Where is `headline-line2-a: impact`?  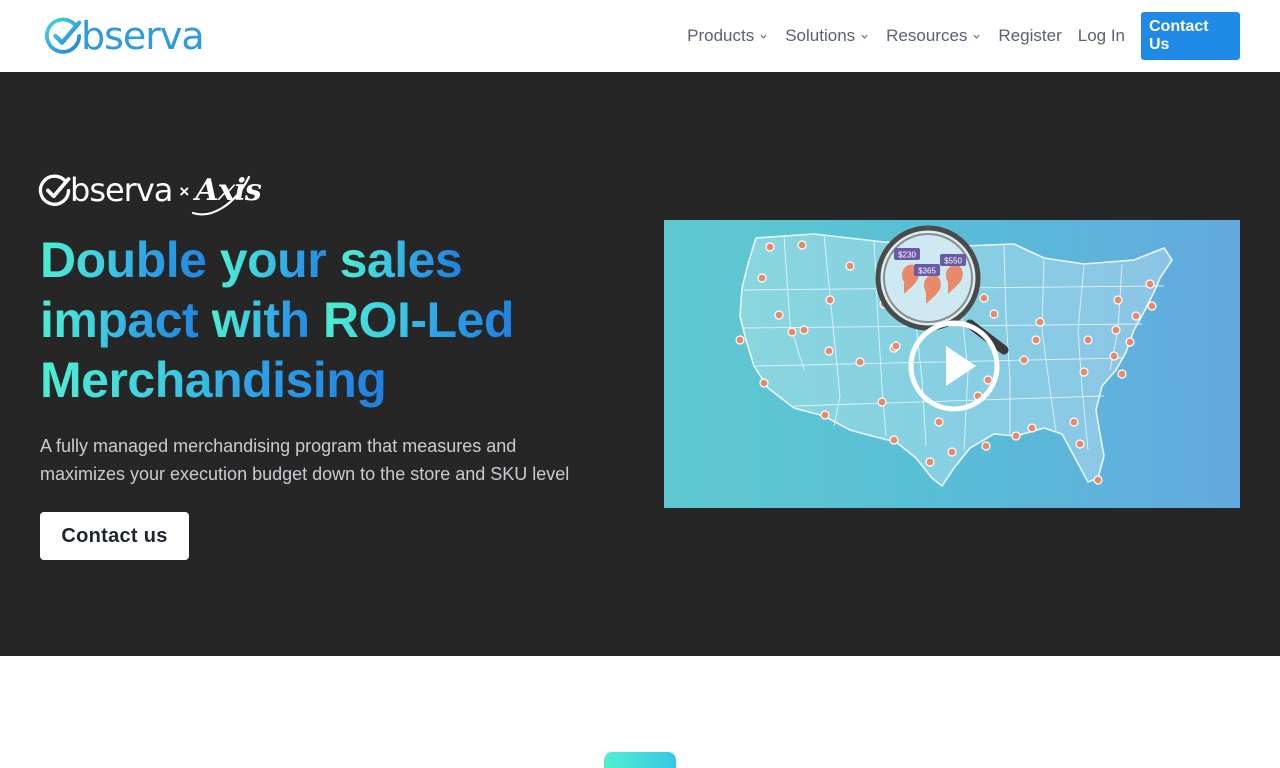
headline-line2-a: impact is located at coordinates (126, 320).